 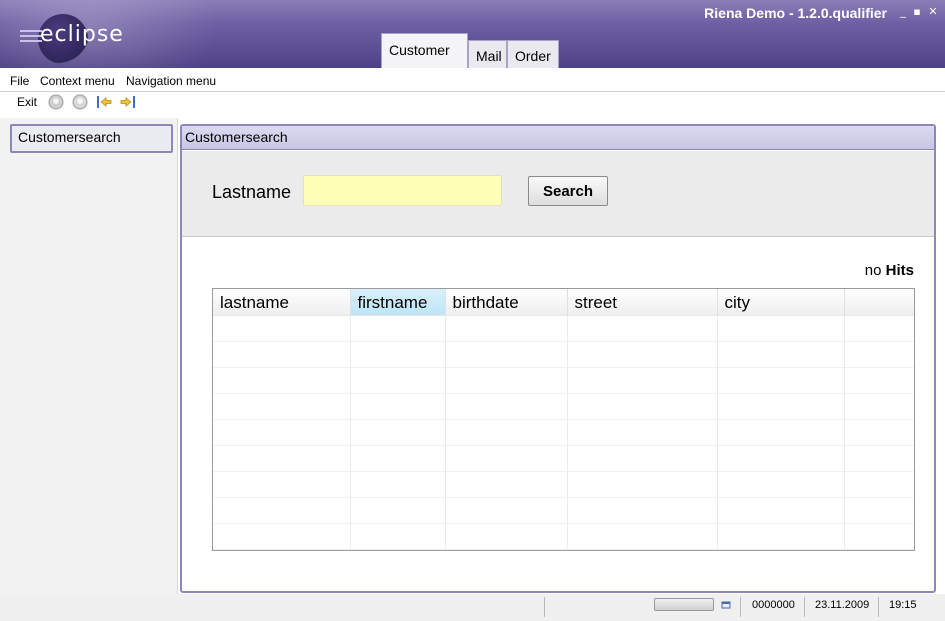 What do you see at coordinates (27, 102) in the screenshot?
I see `exit-button: Exit` at bounding box center [27, 102].